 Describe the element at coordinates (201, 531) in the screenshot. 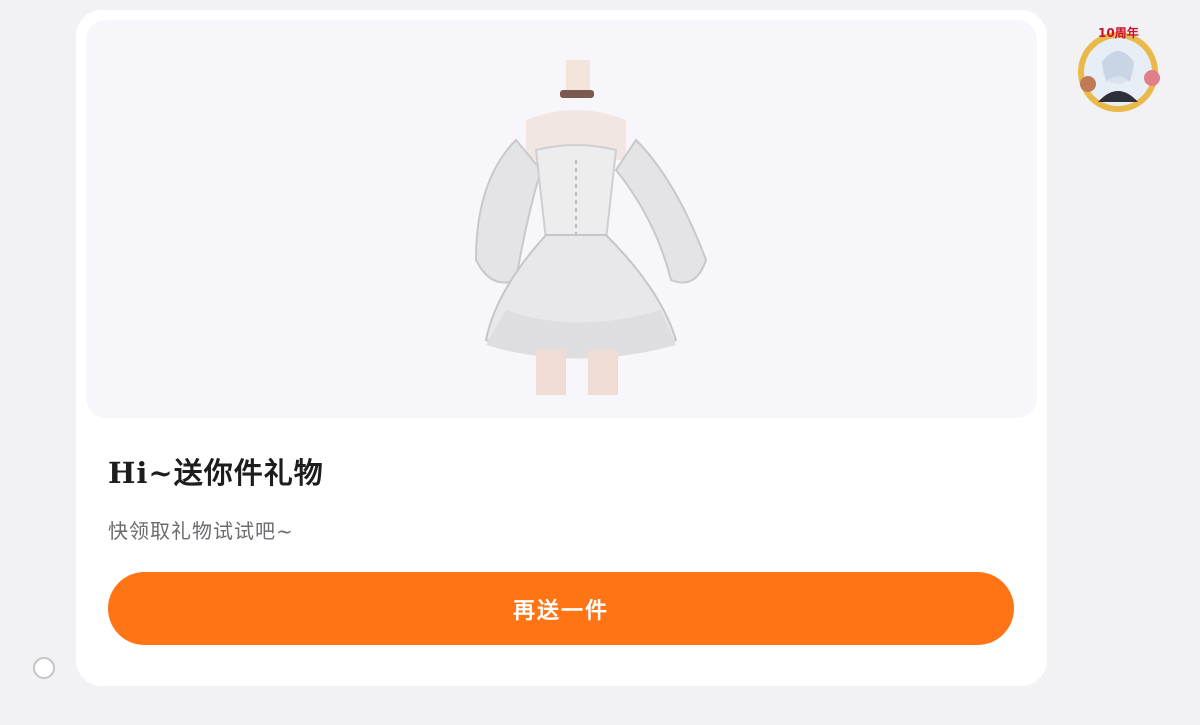

I see `gift-subtitle: 快领取礼物试试吧~` at that location.